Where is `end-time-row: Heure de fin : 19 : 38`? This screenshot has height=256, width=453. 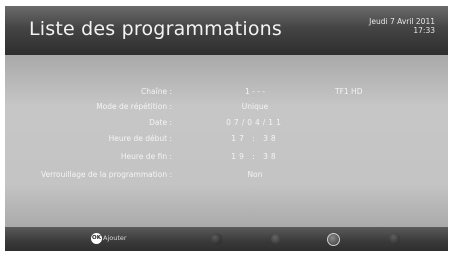 end-time-row: Heure de fin : 19 : 38 is located at coordinates (226, 157).